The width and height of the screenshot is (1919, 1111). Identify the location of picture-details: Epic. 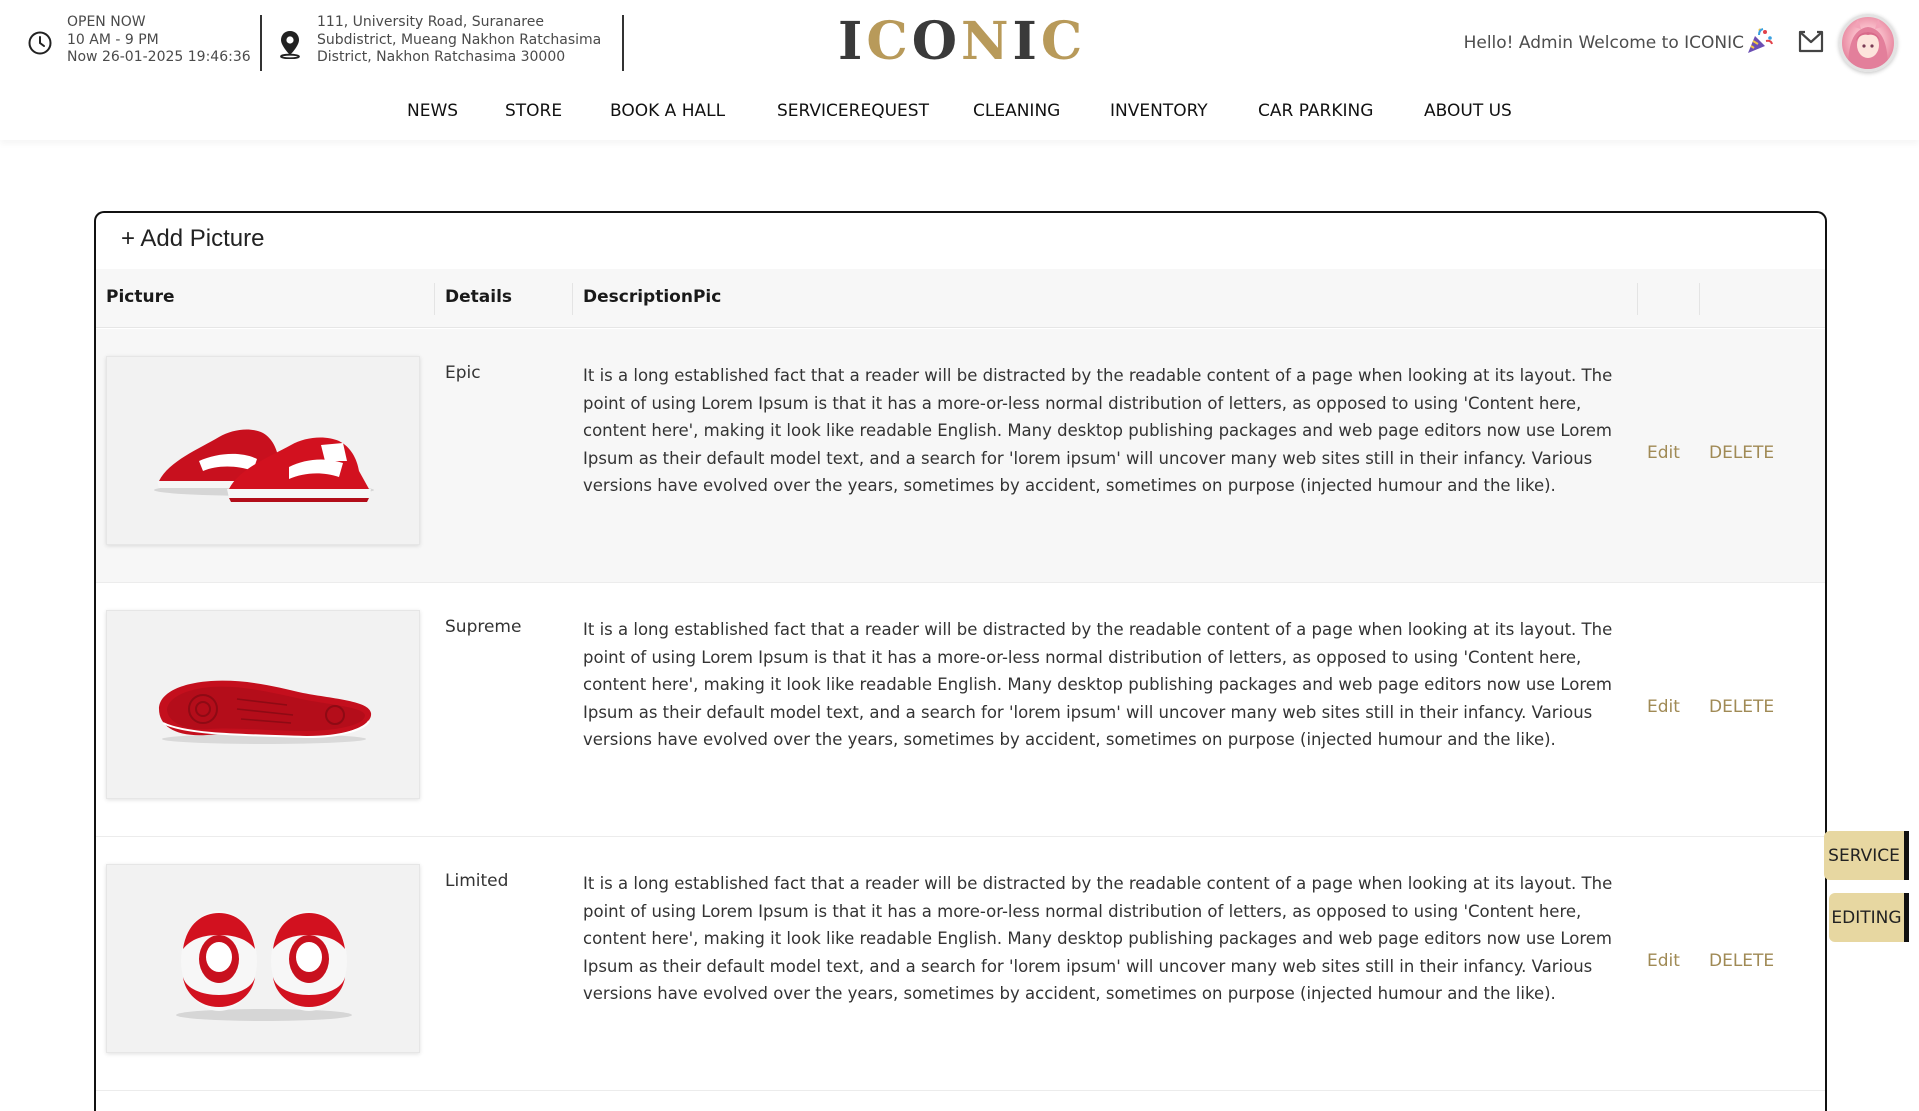
(463, 373).